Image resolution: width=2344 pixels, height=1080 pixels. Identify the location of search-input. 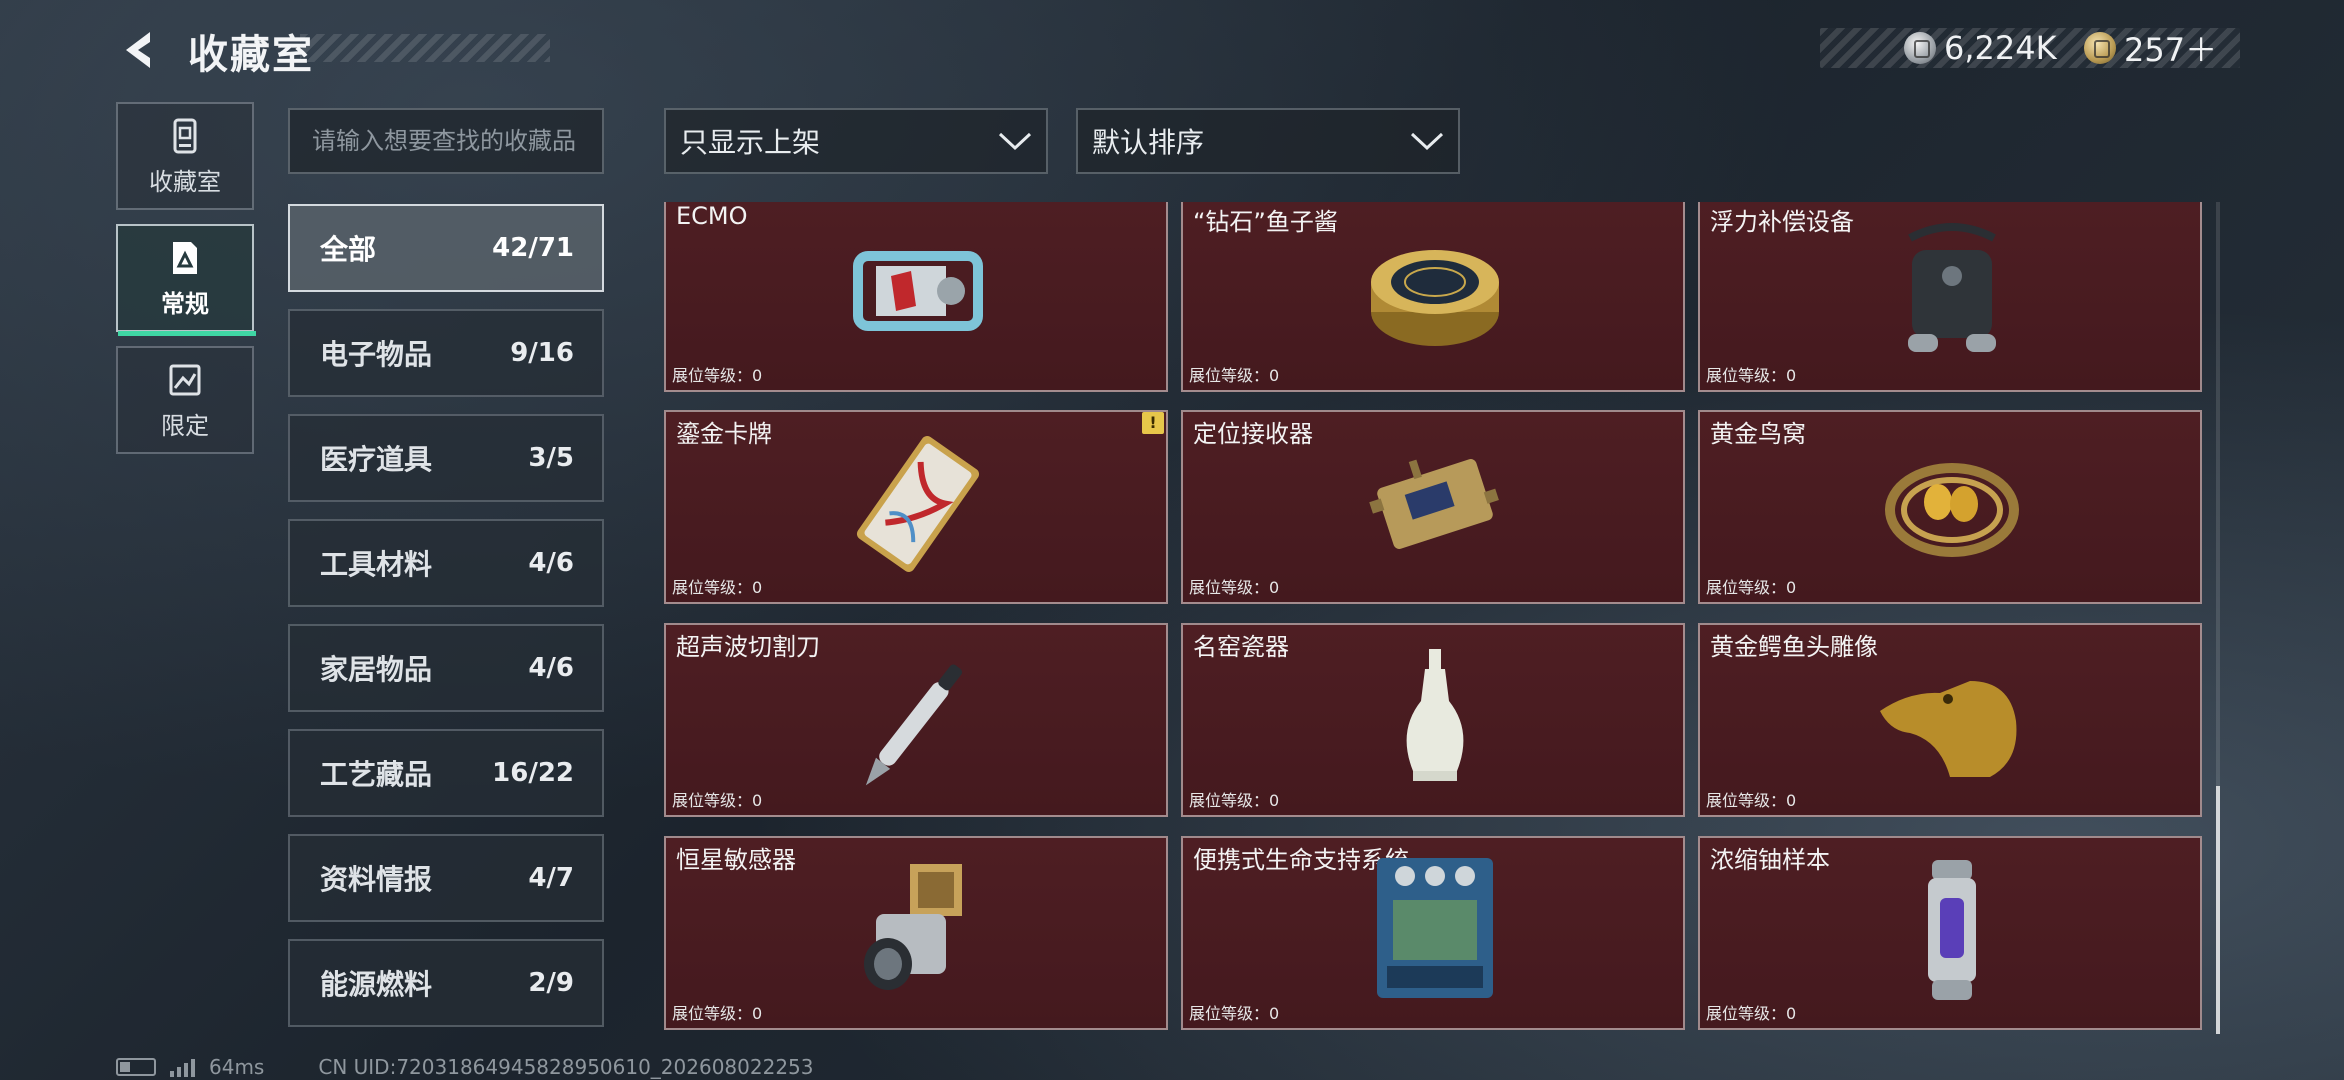
(457, 141).